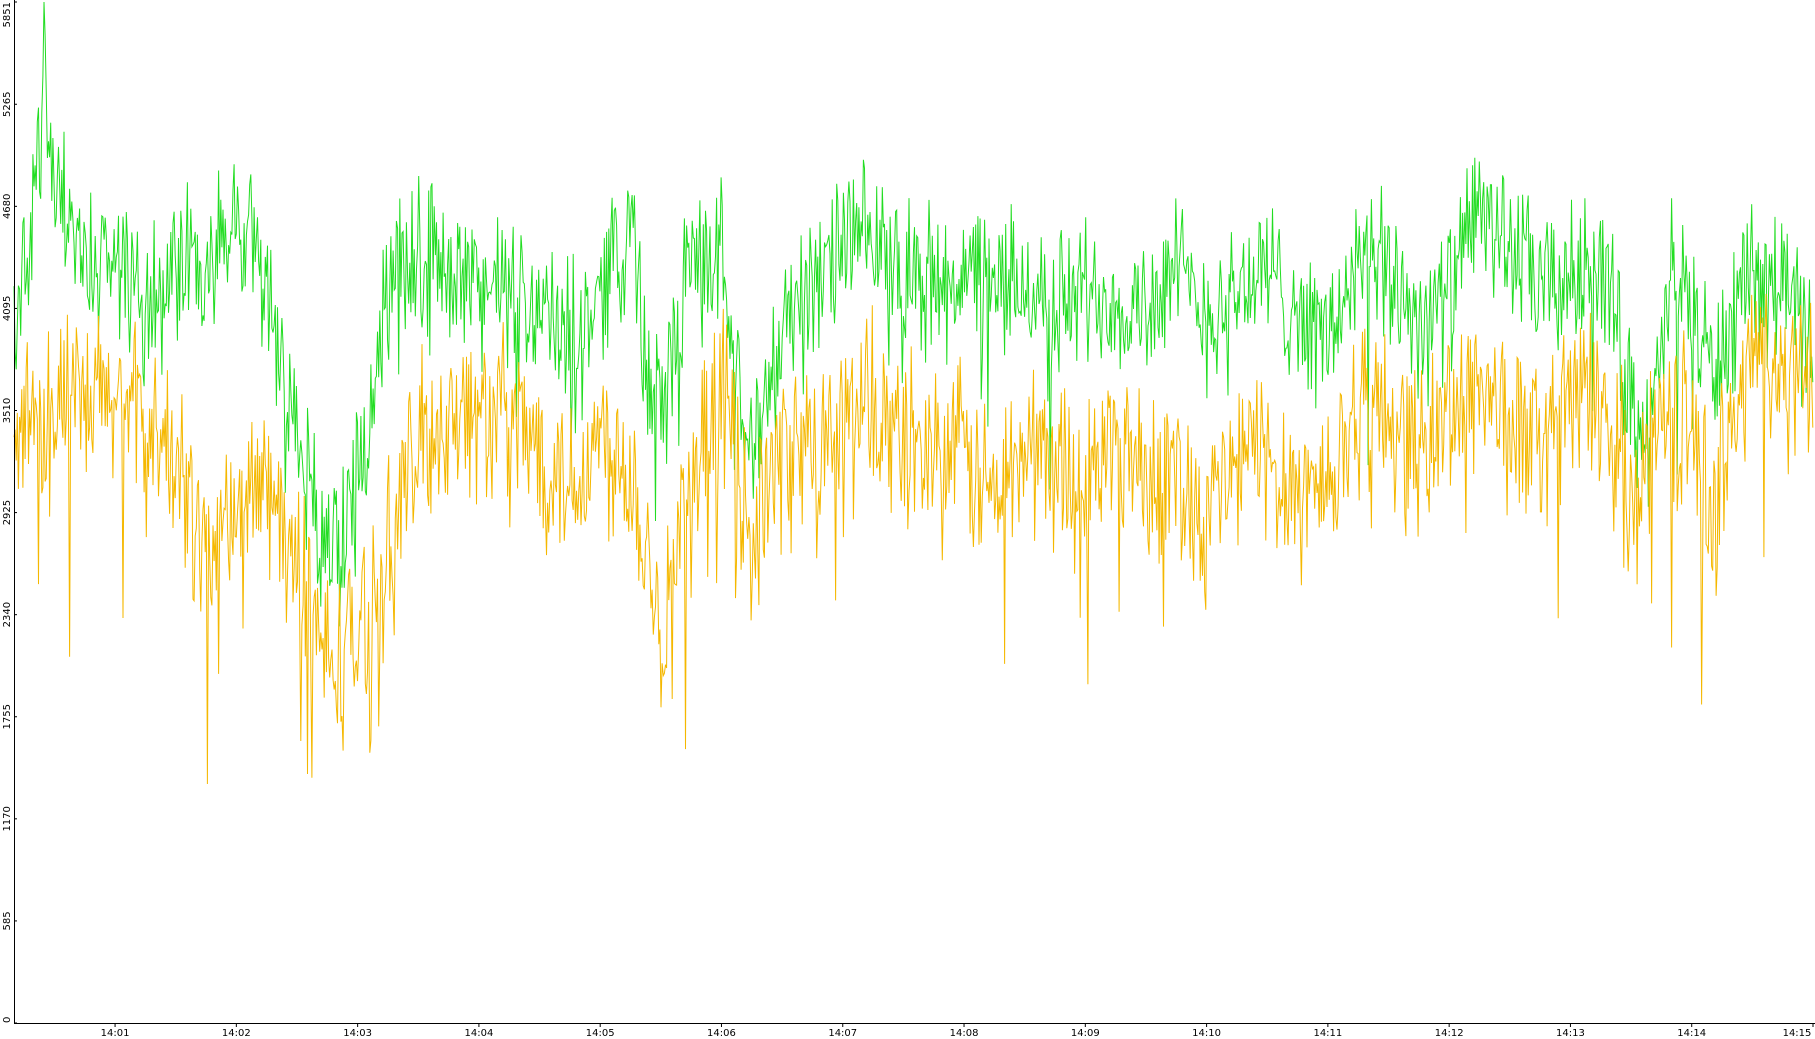 Image resolution: width=1815 pixels, height=1039 pixels. Describe the element at coordinates (7, 1020) in the screenshot. I see `y-tick-label: 0` at that location.